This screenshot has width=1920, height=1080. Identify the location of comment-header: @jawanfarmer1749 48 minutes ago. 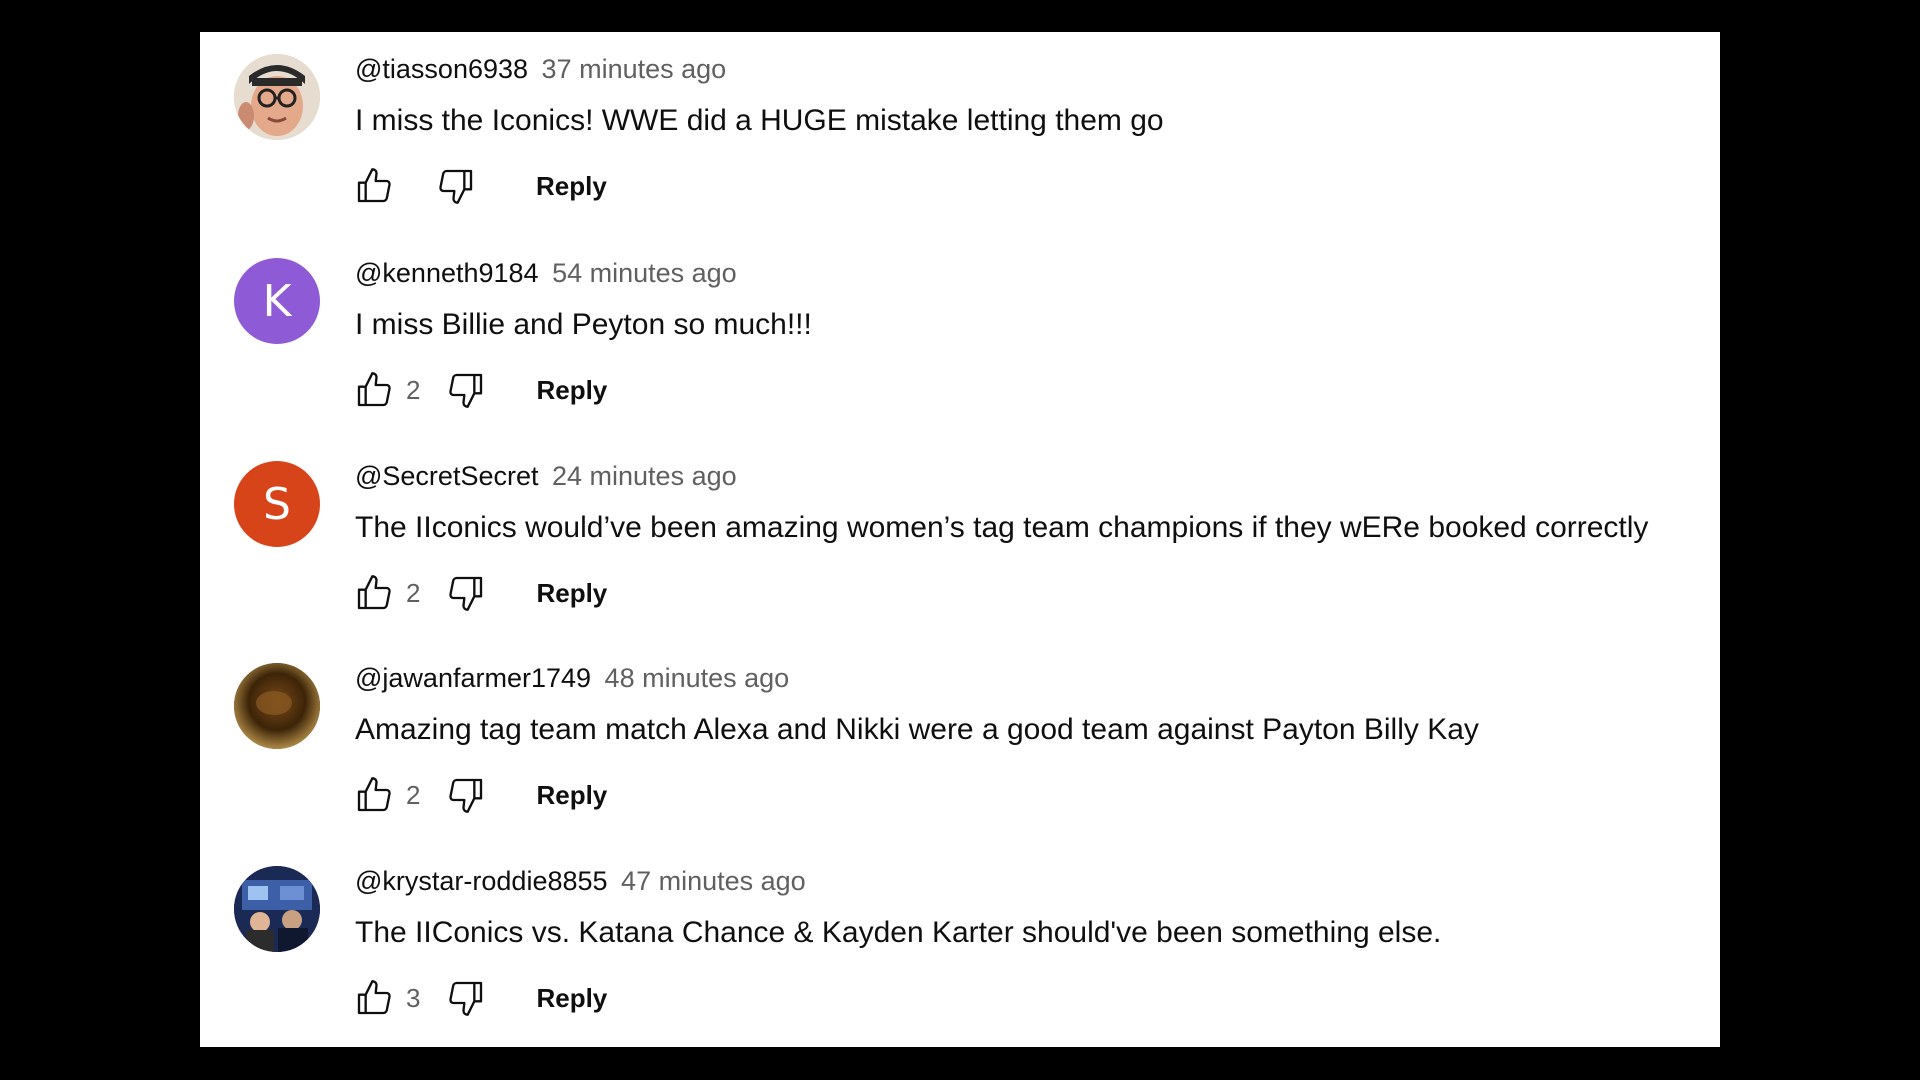
(572, 678).